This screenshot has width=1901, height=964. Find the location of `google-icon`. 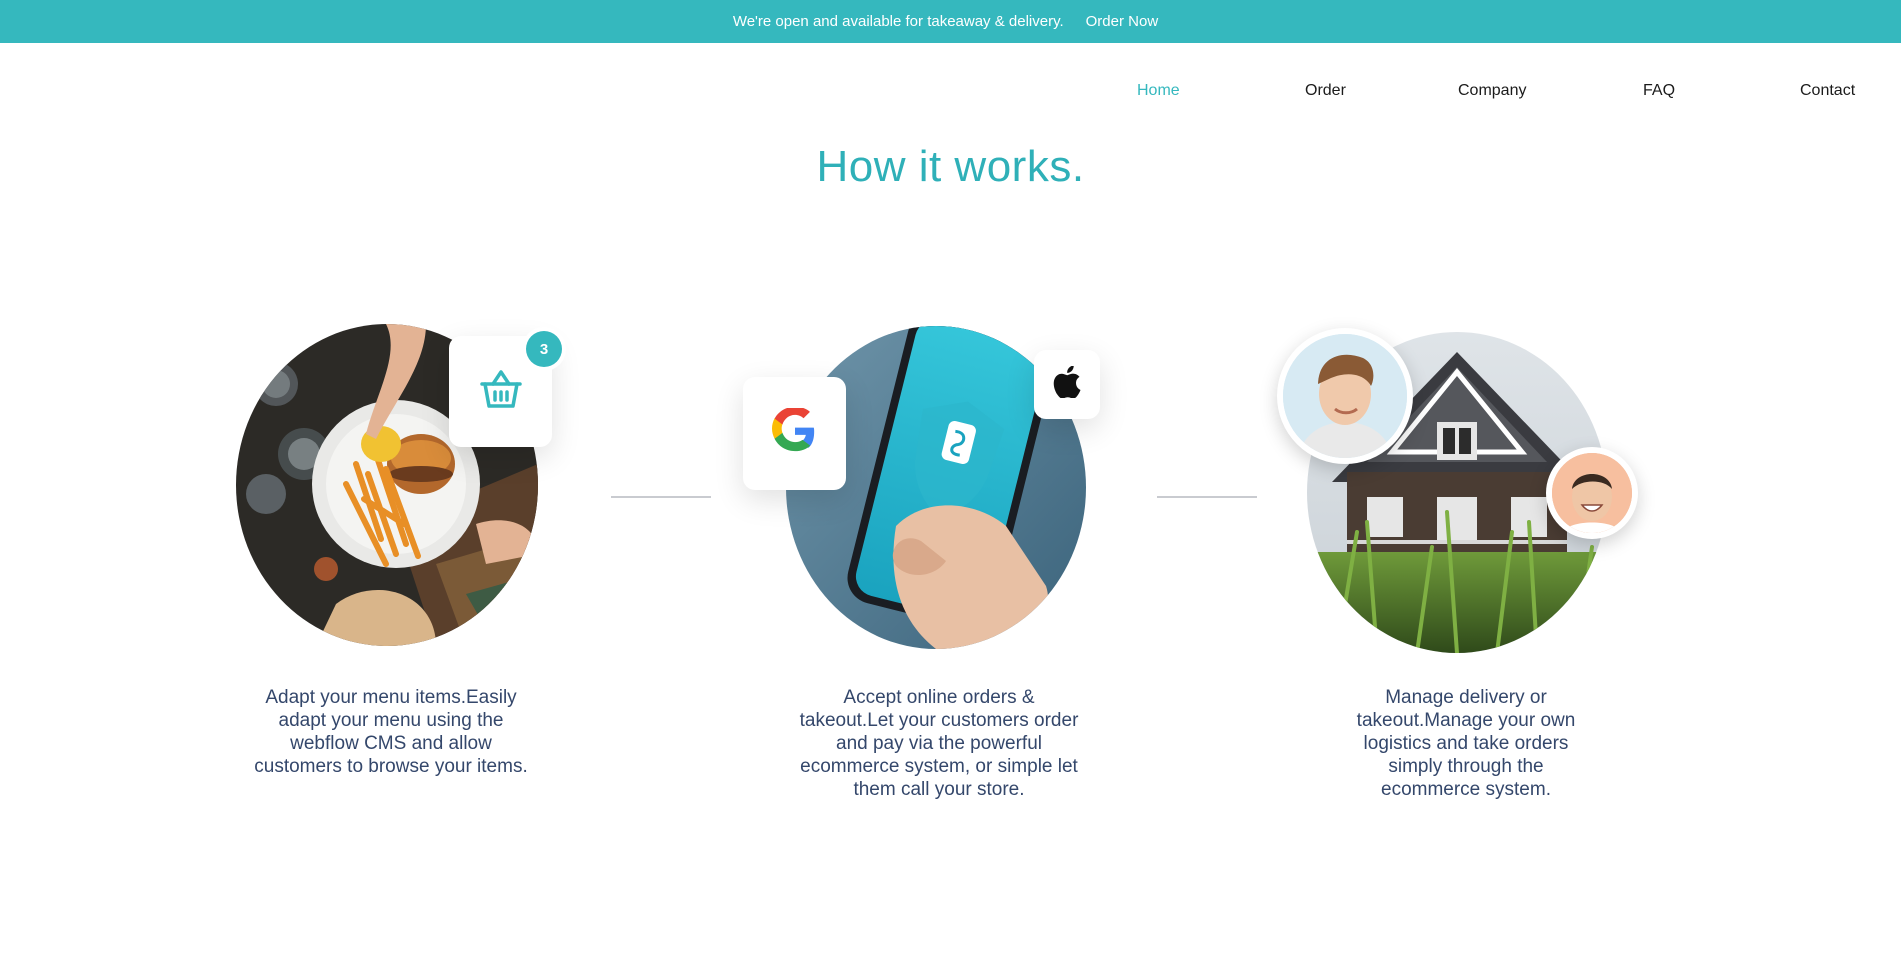

google-icon is located at coordinates (794, 432).